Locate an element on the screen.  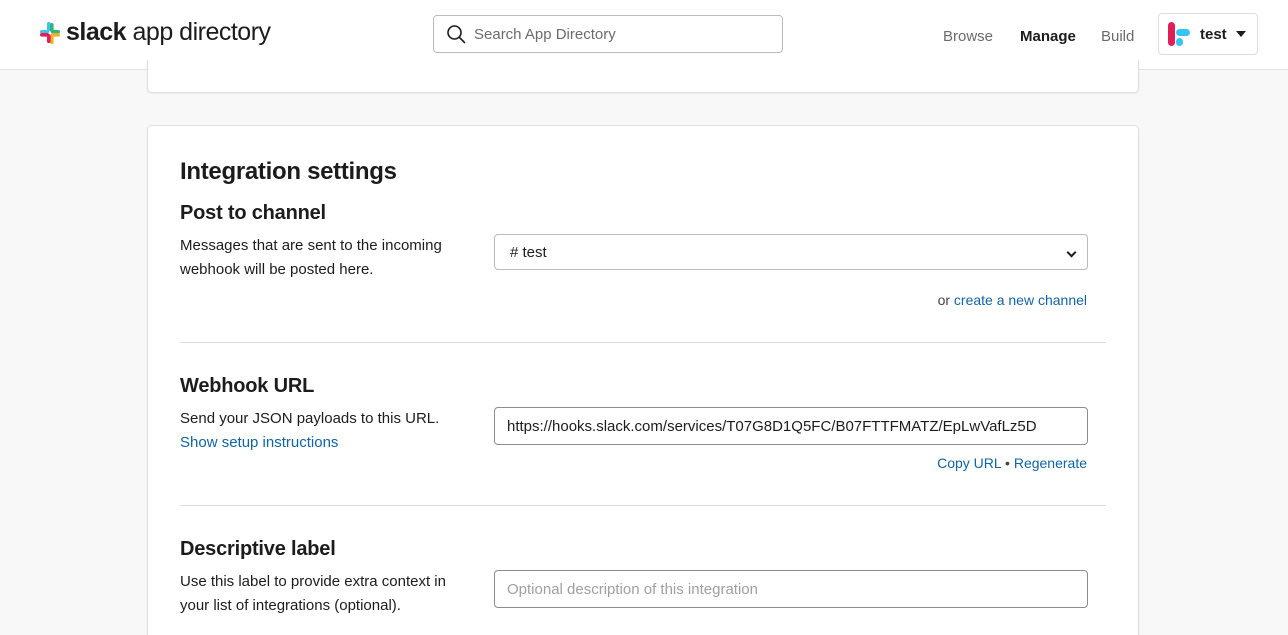
caret-down-icon is located at coordinates (1240, 34).